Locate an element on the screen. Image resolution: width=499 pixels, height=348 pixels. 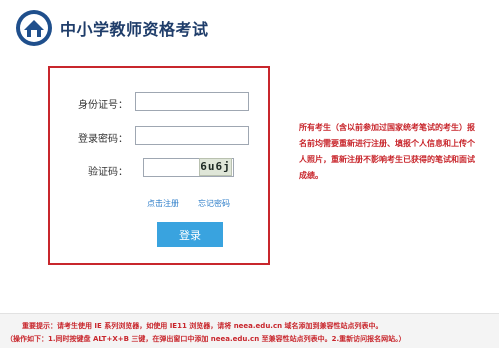
app-title: 中小学教师资格考试 is located at coordinates (134, 29).